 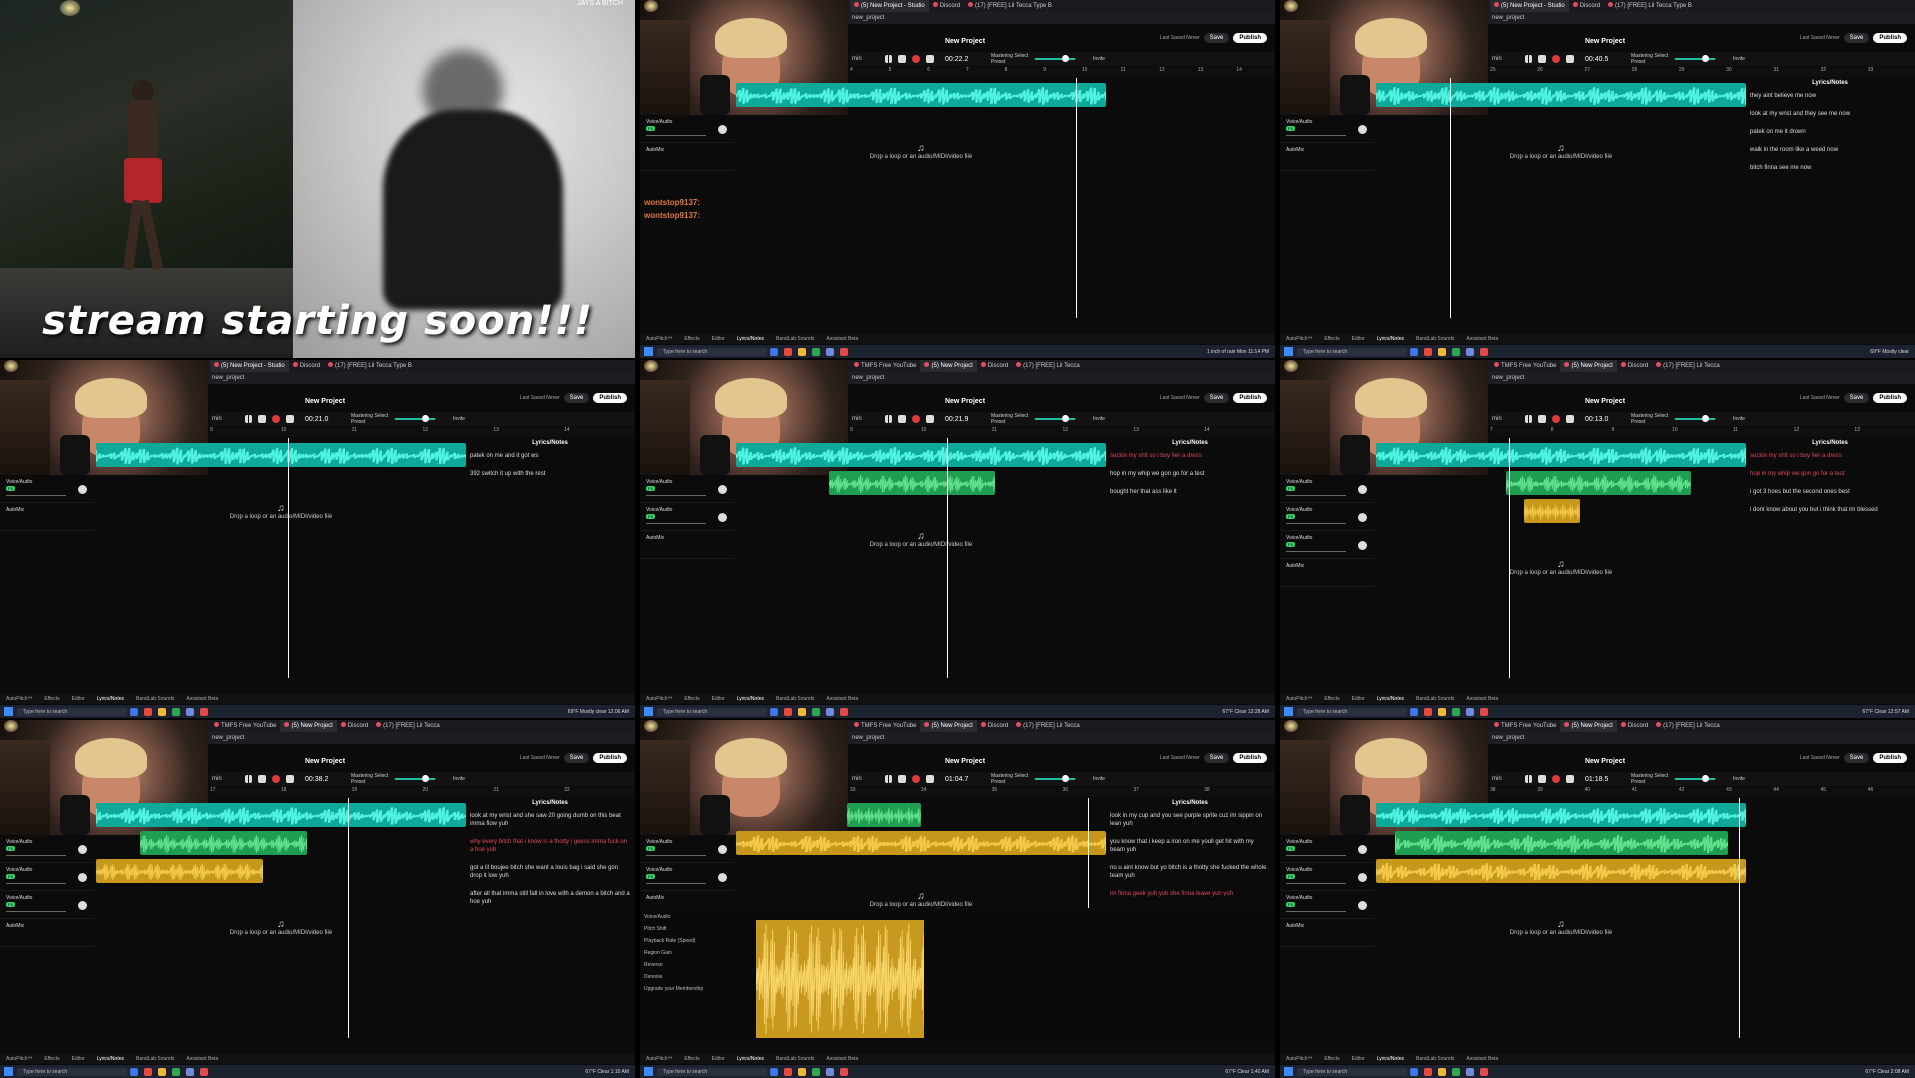 I want to click on playhead, so click(x=1510, y=558).